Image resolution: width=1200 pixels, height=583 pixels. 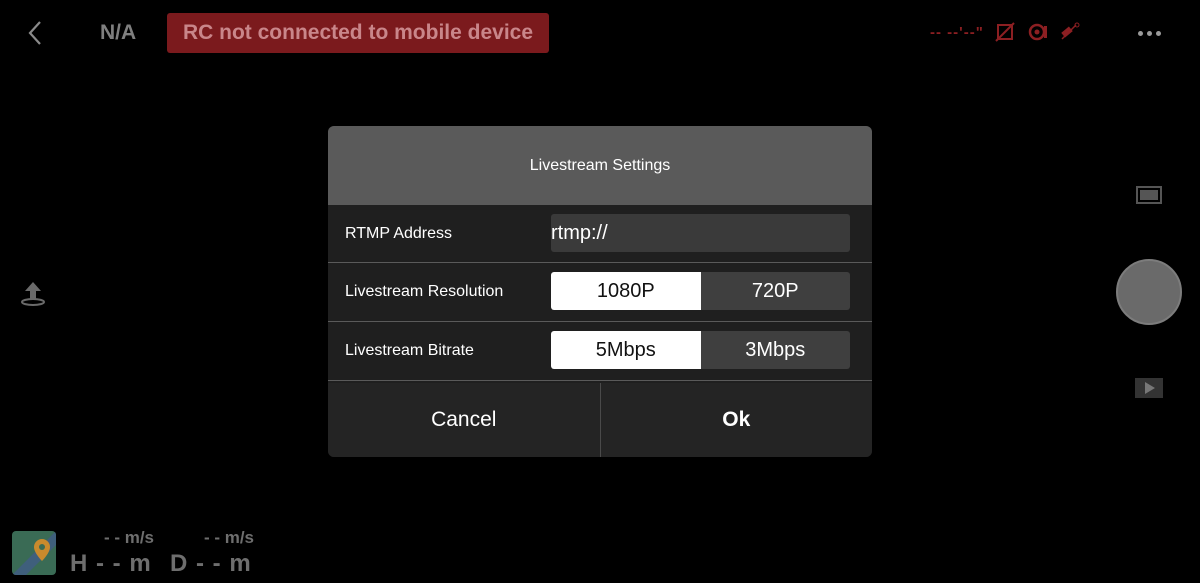 What do you see at coordinates (399, 233) in the screenshot?
I see `rtmp-address-label: RTMP Address` at bounding box center [399, 233].